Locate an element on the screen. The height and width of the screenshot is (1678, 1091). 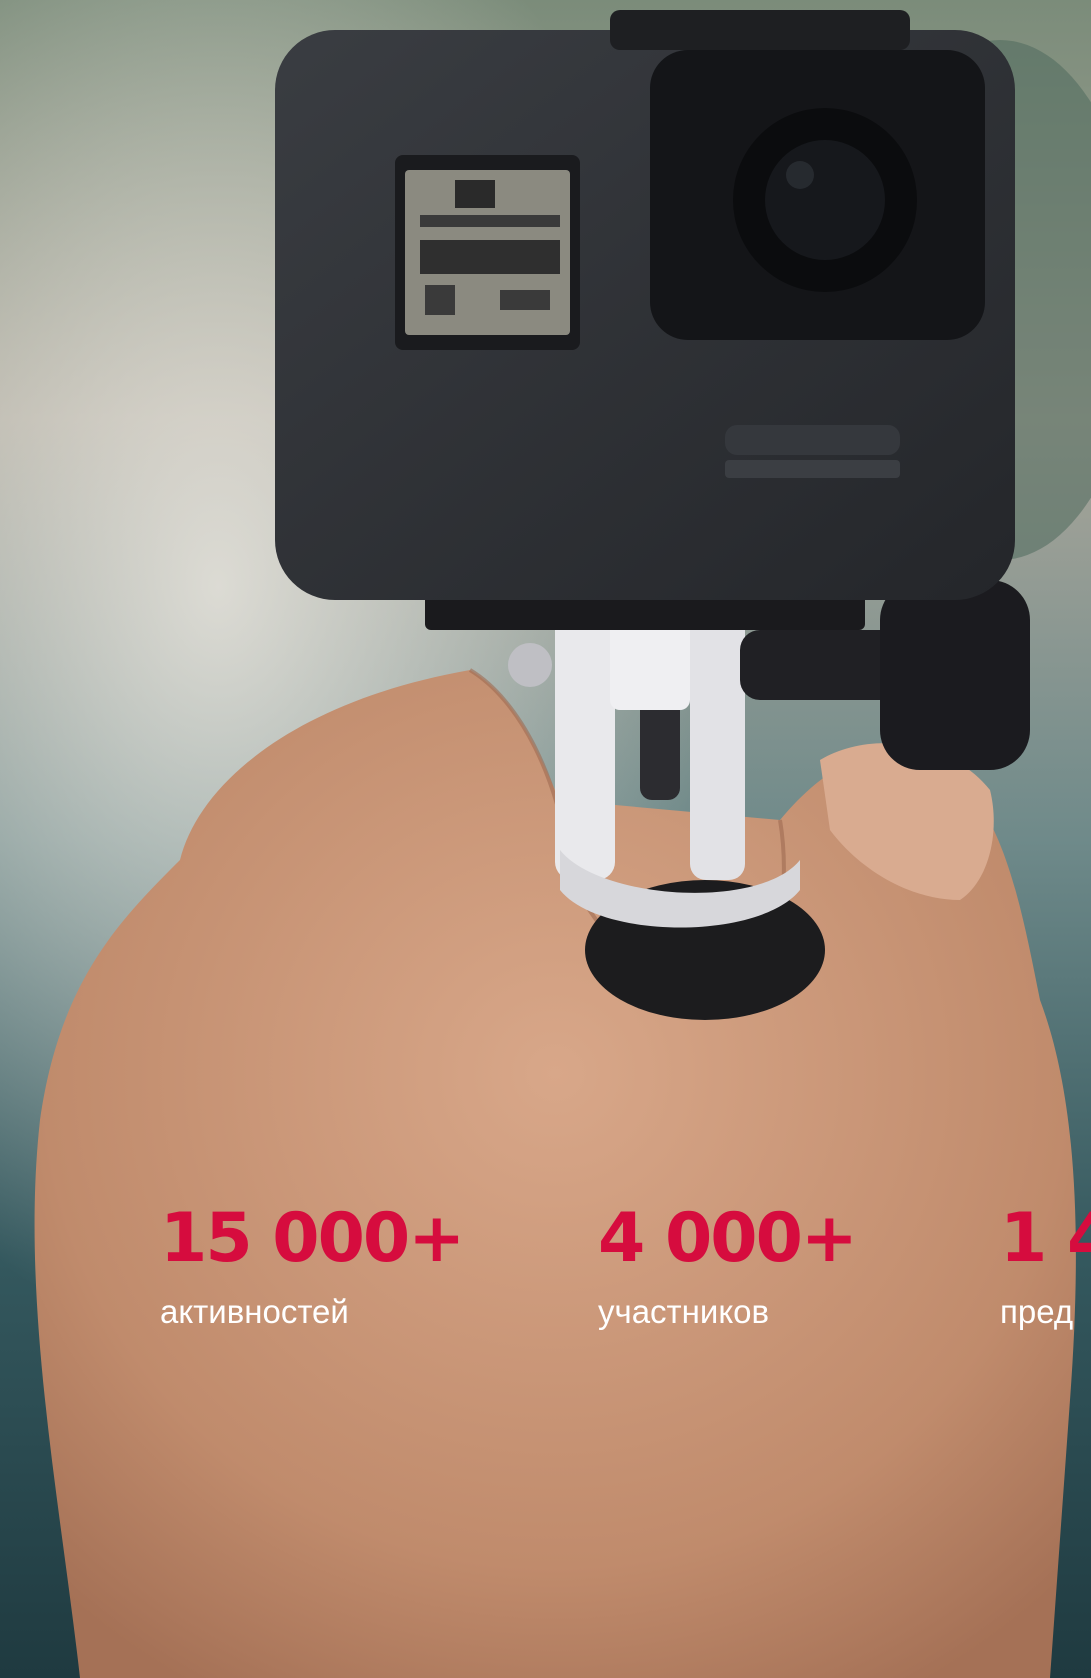
stat-label: пред is located at coordinates (1037, 1311).